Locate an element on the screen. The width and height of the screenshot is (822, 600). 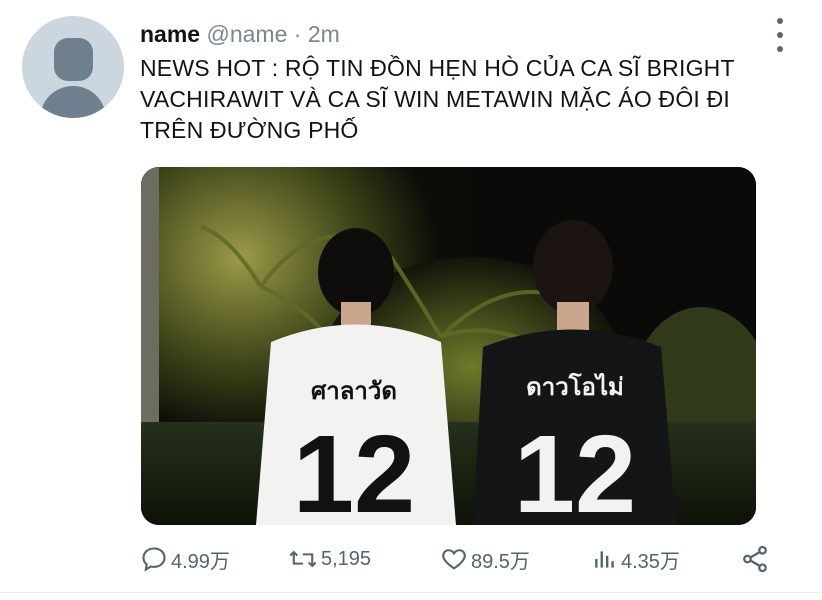
like-count: 89.5万 is located at coordinates (500, 561).